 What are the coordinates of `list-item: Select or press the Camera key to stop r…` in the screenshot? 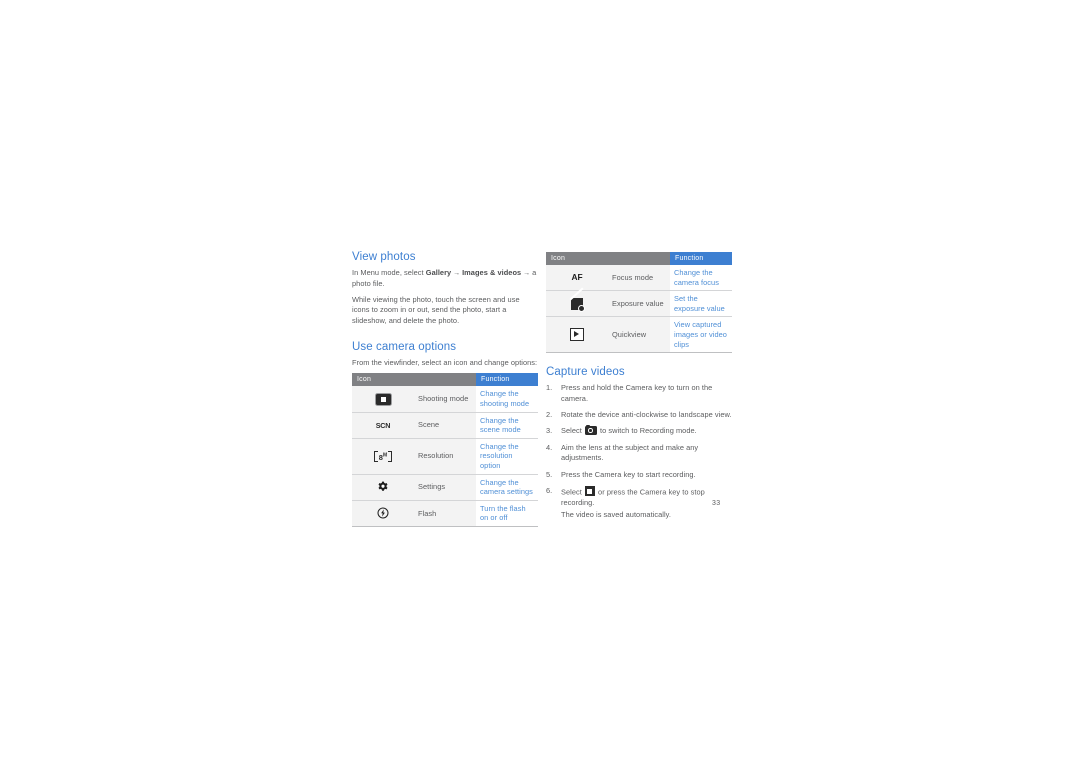 It's located at (639, 503).